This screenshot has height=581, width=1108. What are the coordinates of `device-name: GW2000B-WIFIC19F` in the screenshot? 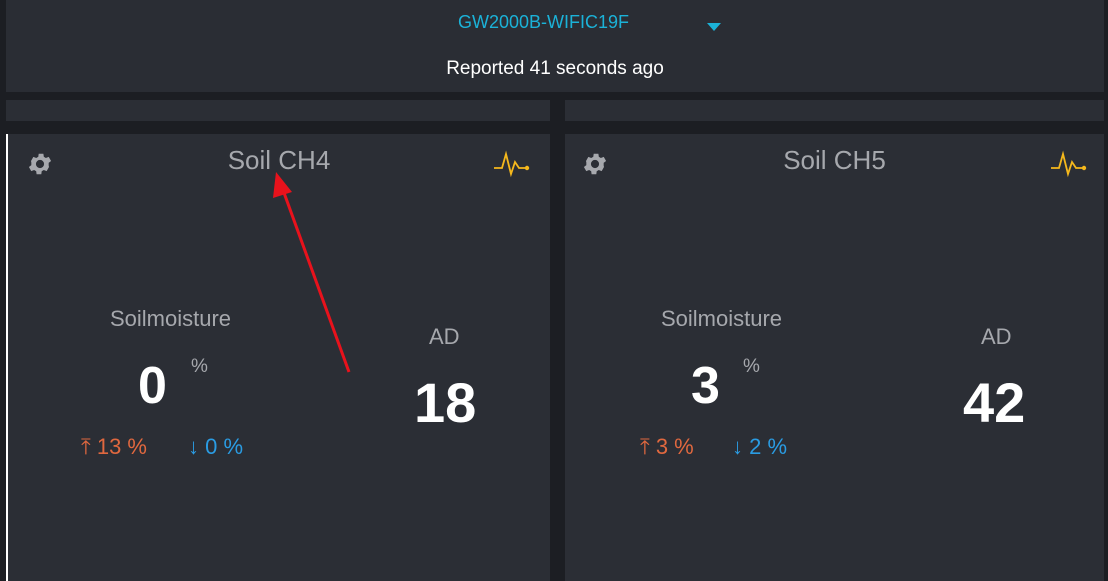 It's located at (543, 22).